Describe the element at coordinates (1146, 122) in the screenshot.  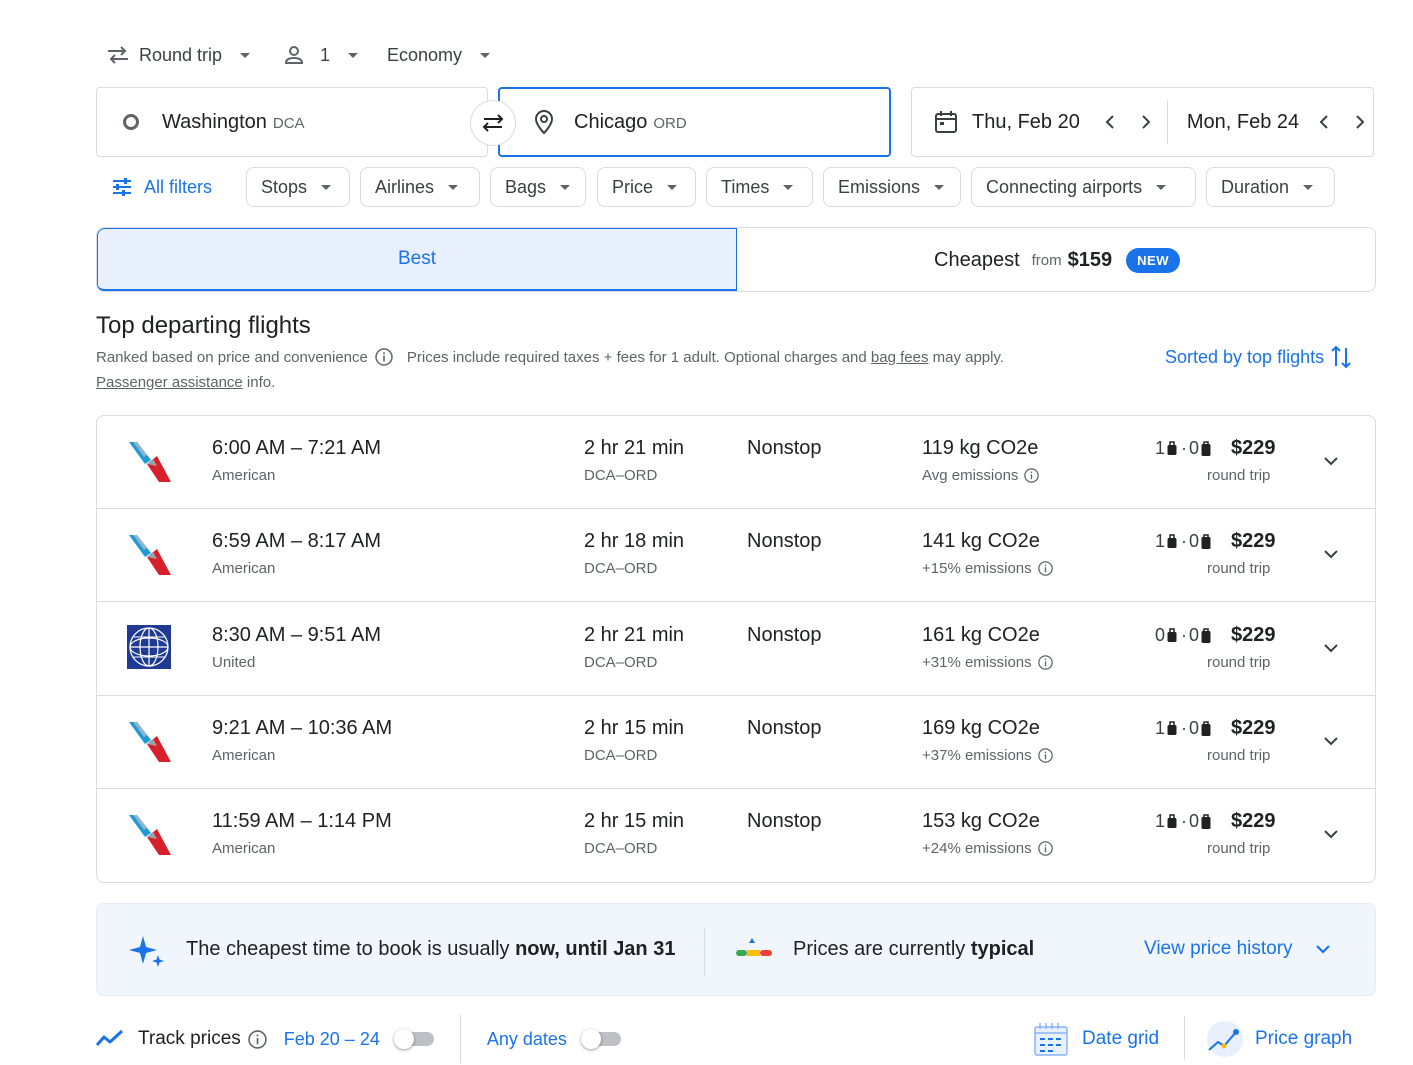
I see `depart-next-button` at that location.